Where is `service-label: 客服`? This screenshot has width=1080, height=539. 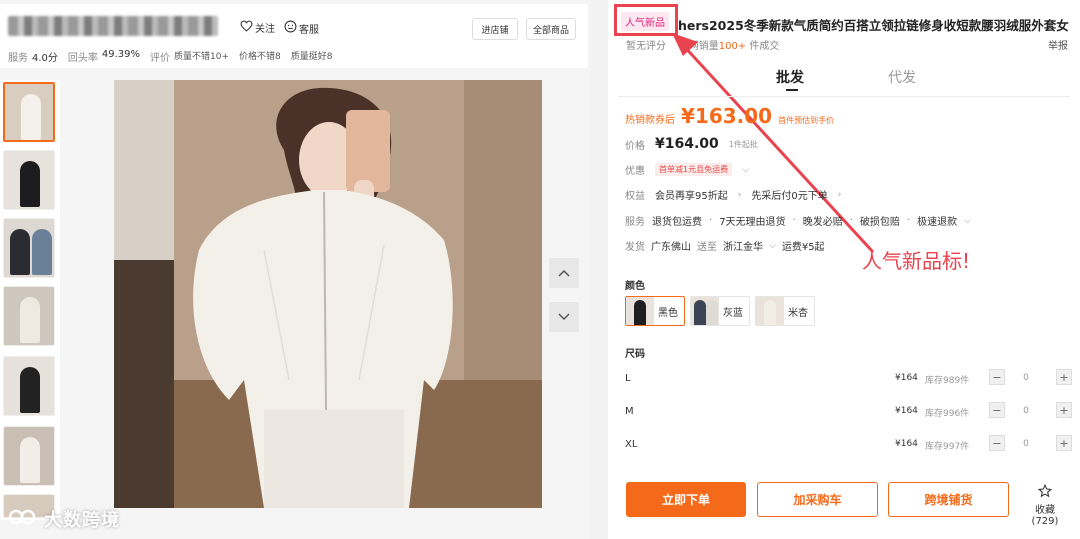 service-label: 客服 is located at coordinates (309, 30).